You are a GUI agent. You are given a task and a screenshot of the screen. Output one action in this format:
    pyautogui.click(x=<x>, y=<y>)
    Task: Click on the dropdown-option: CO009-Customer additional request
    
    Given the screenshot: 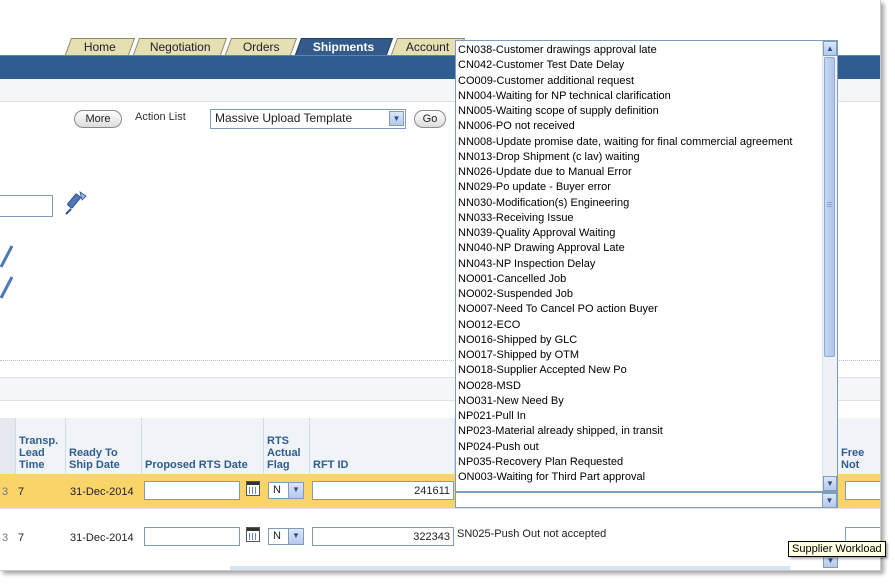 What is the action you would take?
    pyautogui.click(x=640, y=81)
    